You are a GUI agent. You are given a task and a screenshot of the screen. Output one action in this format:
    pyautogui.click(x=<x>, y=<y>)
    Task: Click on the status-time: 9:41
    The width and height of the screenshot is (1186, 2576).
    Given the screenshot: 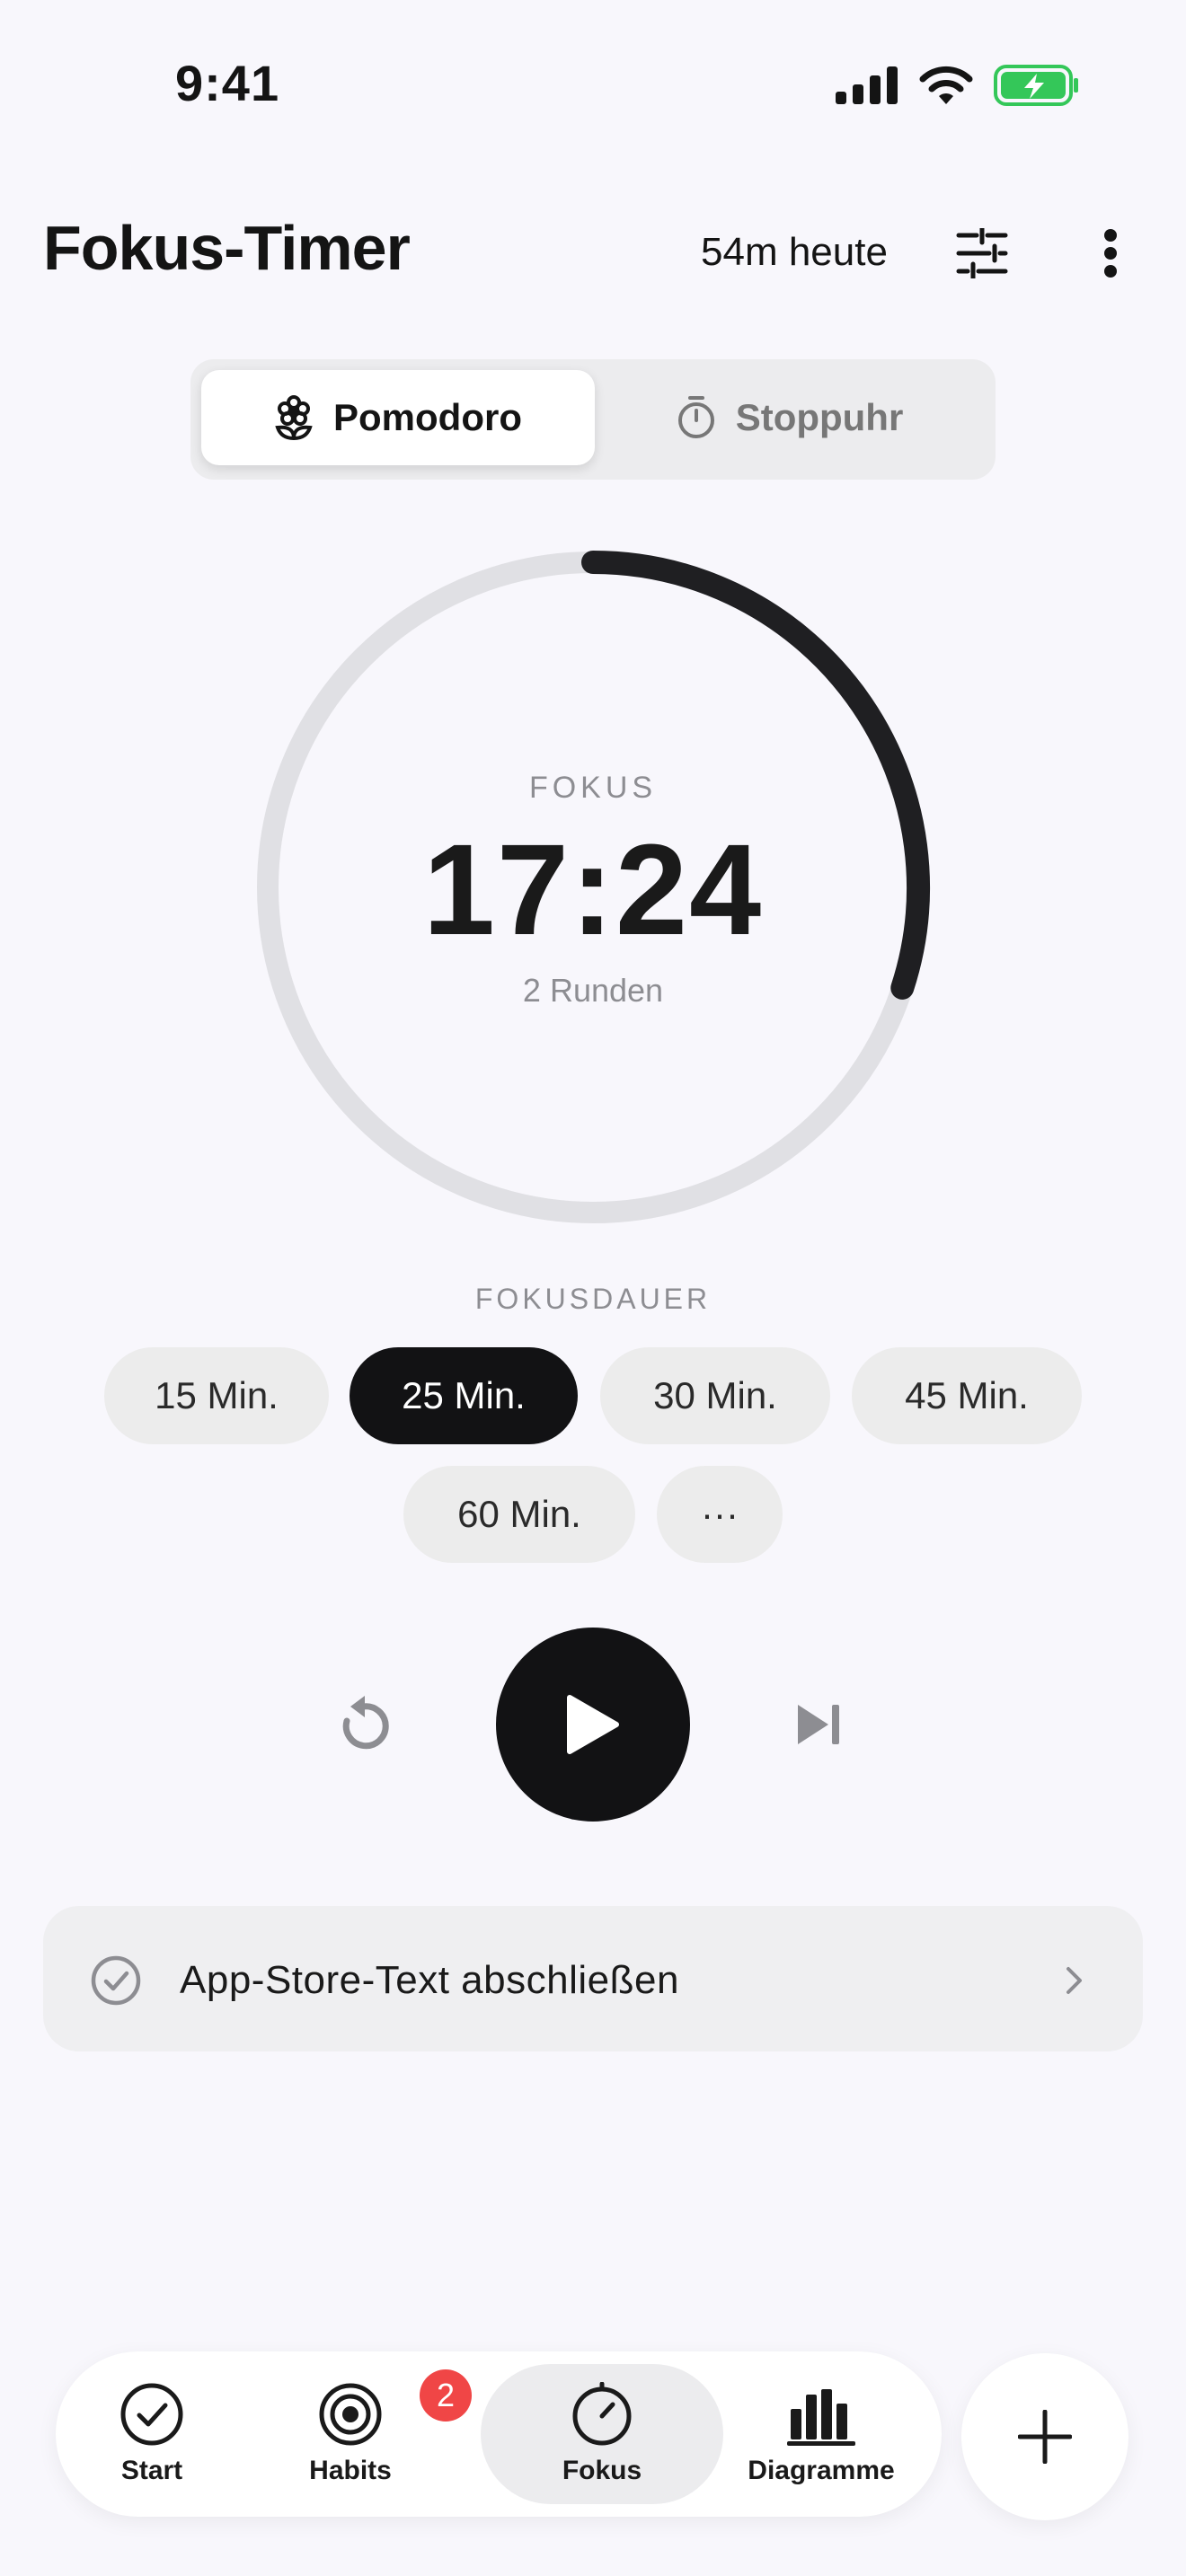 What is the action you would take?
    pyautogui.click(x=227, y=83)
    